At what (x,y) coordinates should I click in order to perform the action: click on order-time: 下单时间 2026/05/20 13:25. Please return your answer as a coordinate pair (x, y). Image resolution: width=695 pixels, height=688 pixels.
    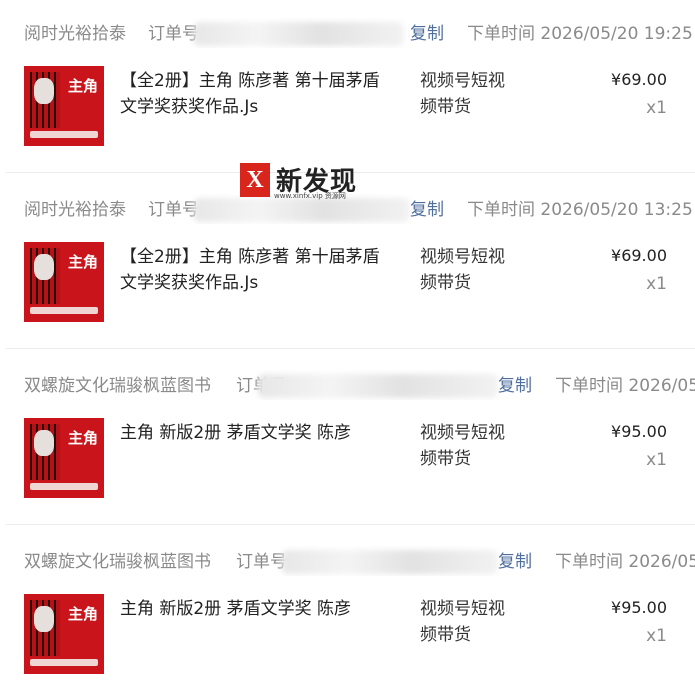
    Looking at the image, I should click on (580, 210).